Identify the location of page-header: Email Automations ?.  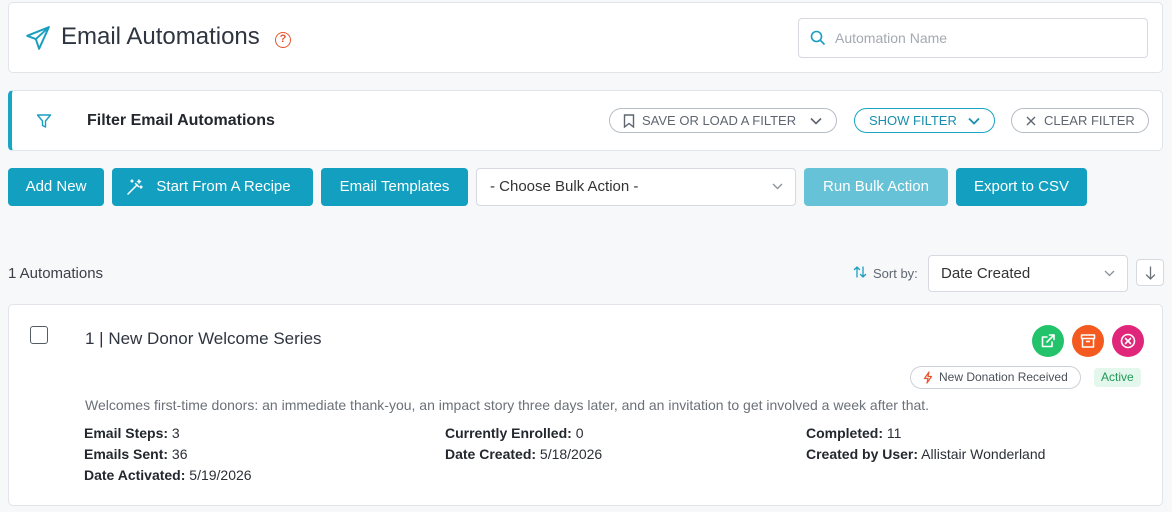
(585, 37).